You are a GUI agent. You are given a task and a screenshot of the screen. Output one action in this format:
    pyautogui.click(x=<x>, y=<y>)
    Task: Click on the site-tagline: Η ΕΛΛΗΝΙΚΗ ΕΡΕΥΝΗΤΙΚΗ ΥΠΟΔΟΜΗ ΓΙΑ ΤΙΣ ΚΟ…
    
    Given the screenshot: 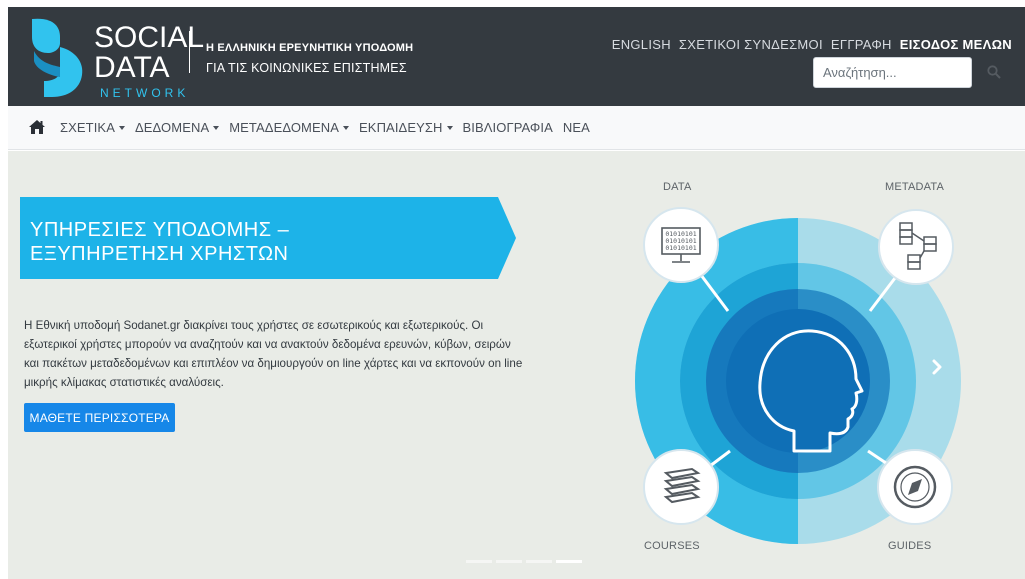 What is the action you would take?
    pyautogui.click(x=309, y=58)
    